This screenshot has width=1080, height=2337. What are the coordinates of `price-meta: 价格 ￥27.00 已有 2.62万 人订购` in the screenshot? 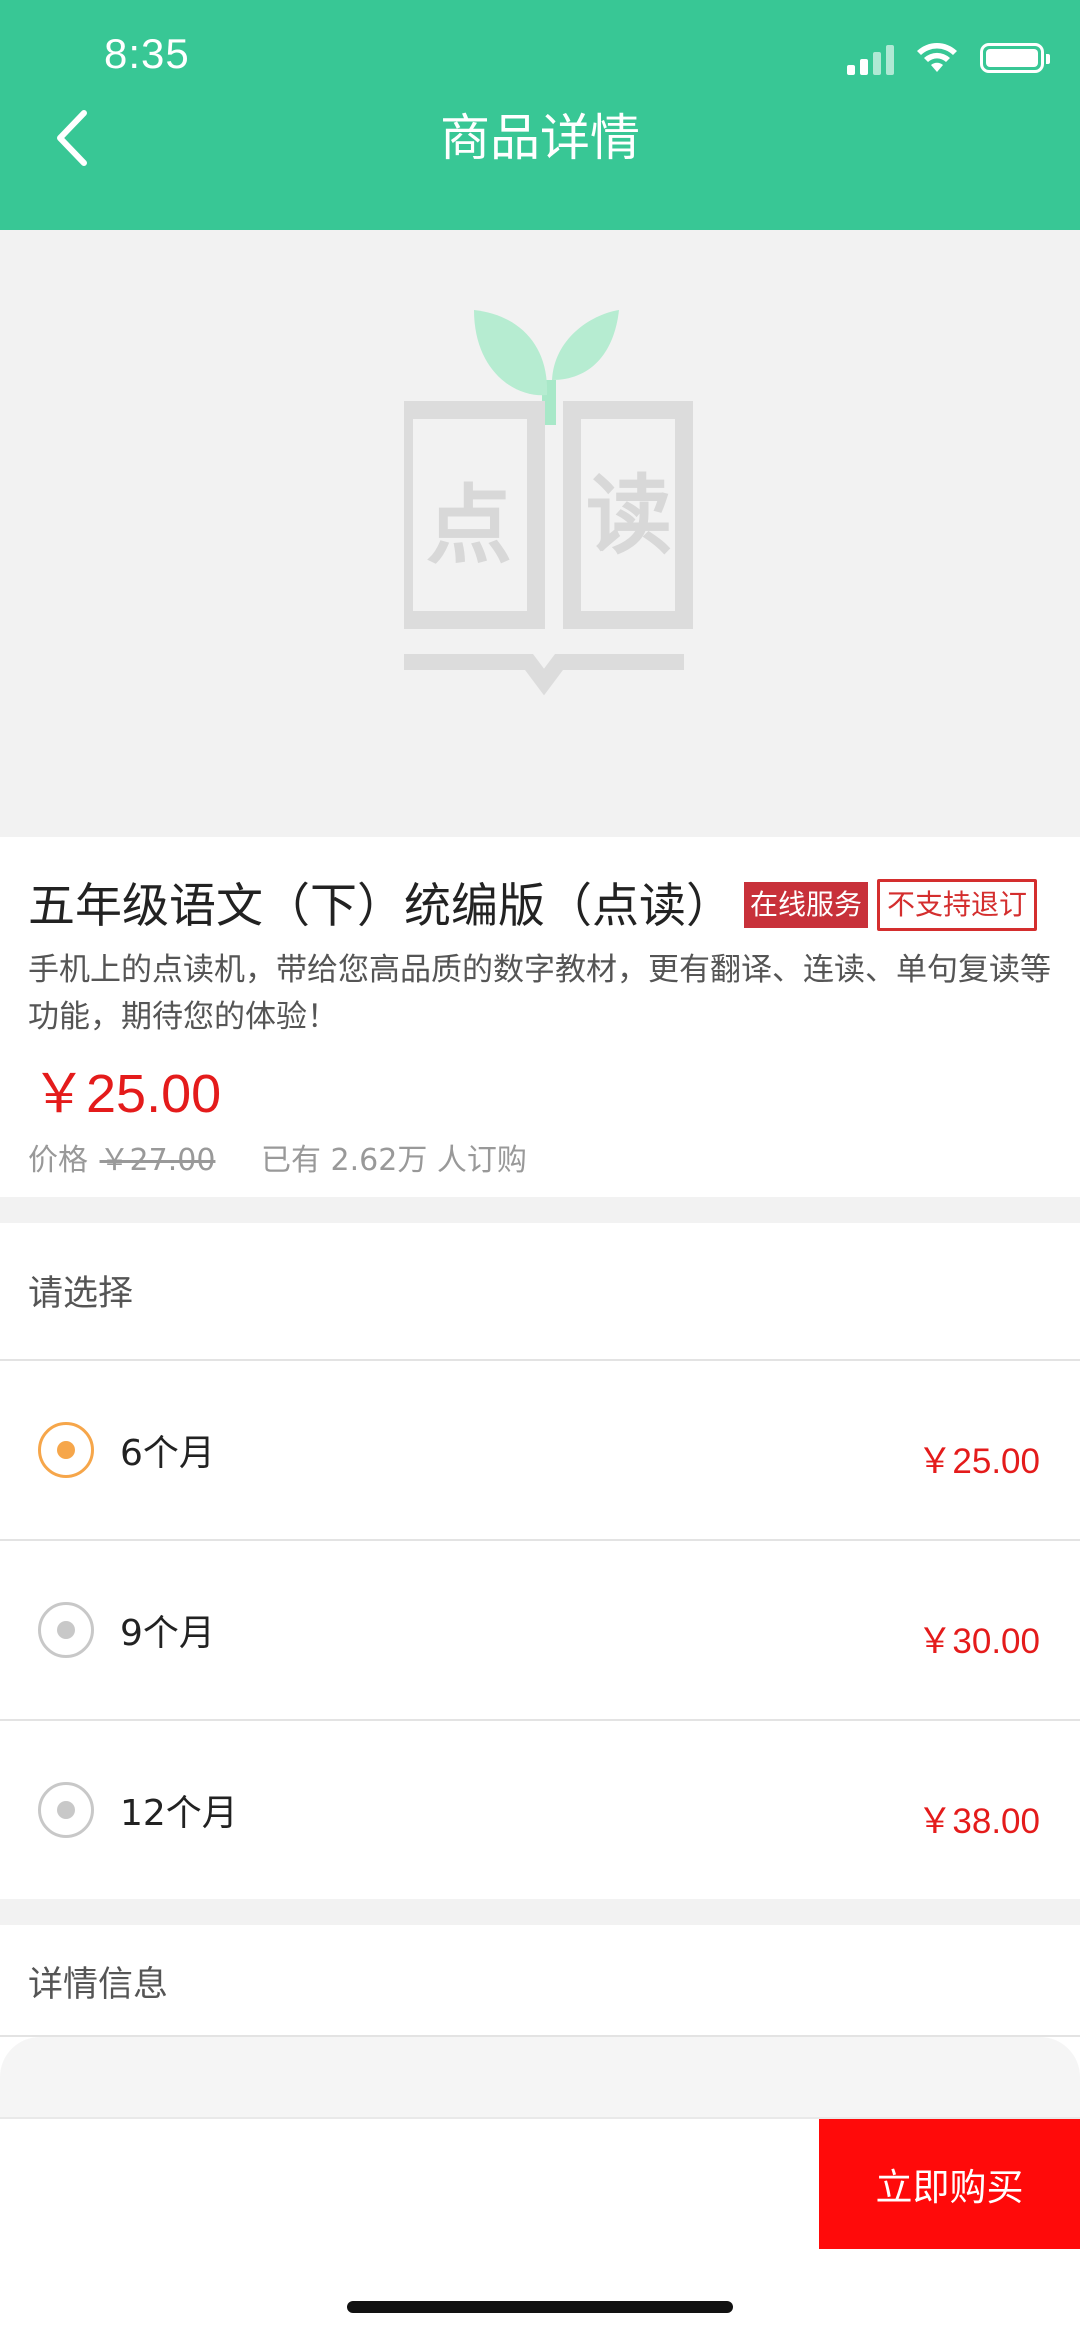 It's located at (277, 1157).